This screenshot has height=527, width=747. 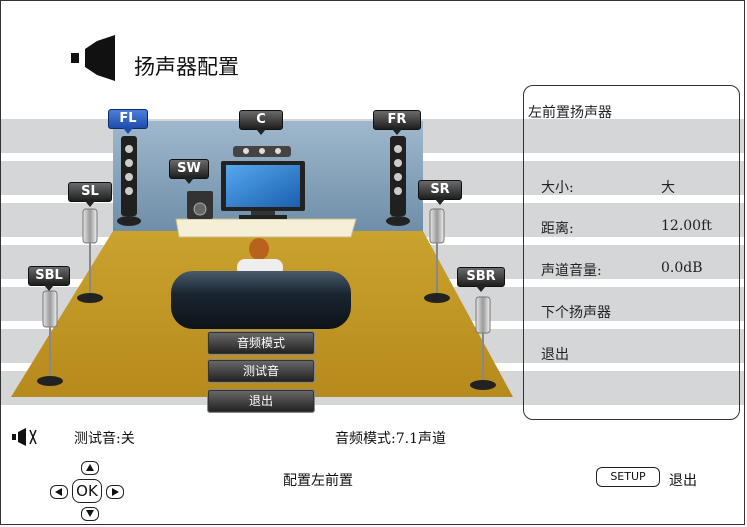 I want to click on setup-key-icon: SETUP, so click(x=628, y=477).